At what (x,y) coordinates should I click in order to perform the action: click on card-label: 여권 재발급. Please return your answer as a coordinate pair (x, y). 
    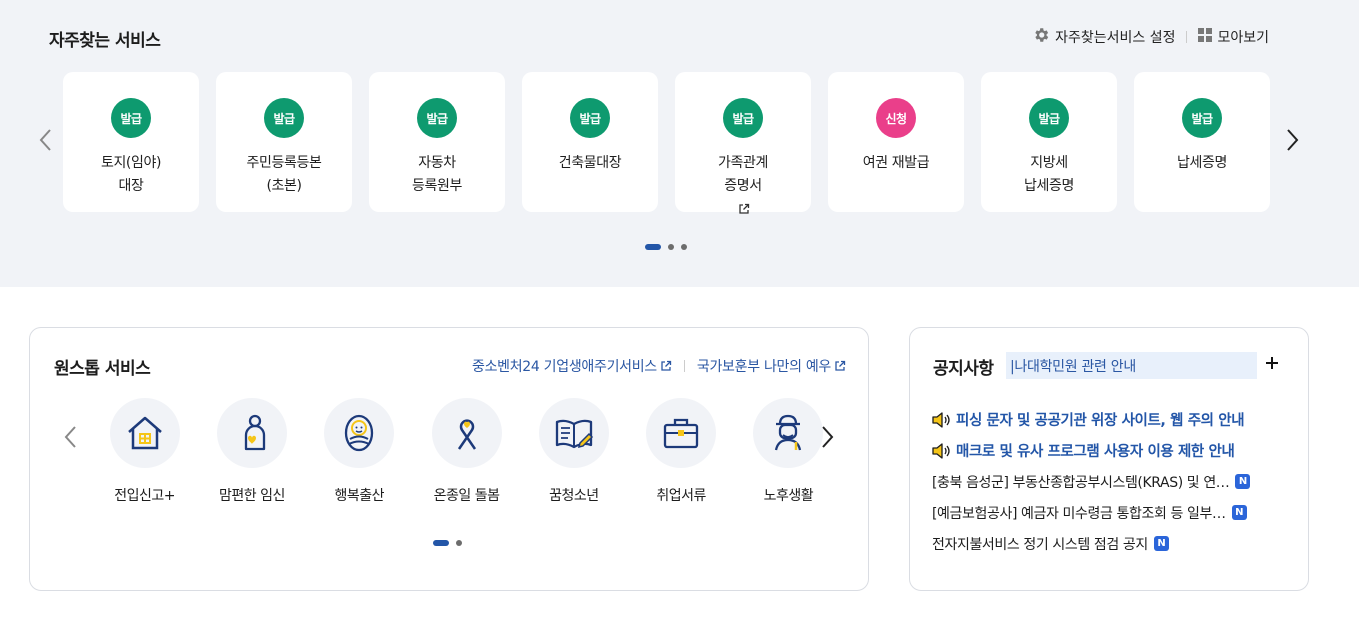
    Looking at the image, I should click on (896, 163).